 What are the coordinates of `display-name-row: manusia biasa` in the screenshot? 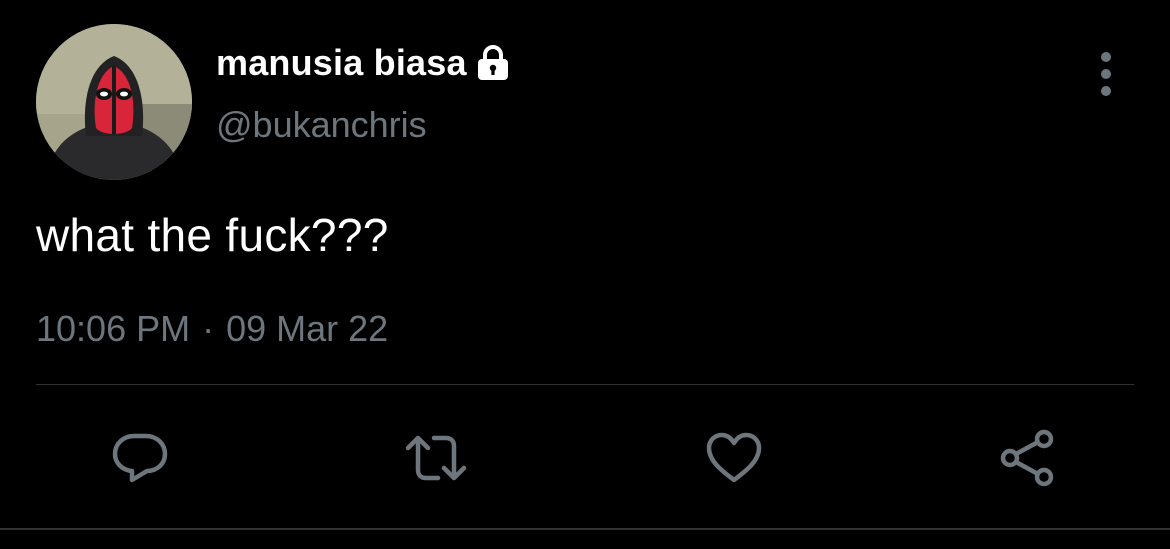 It's located at (363, 63).